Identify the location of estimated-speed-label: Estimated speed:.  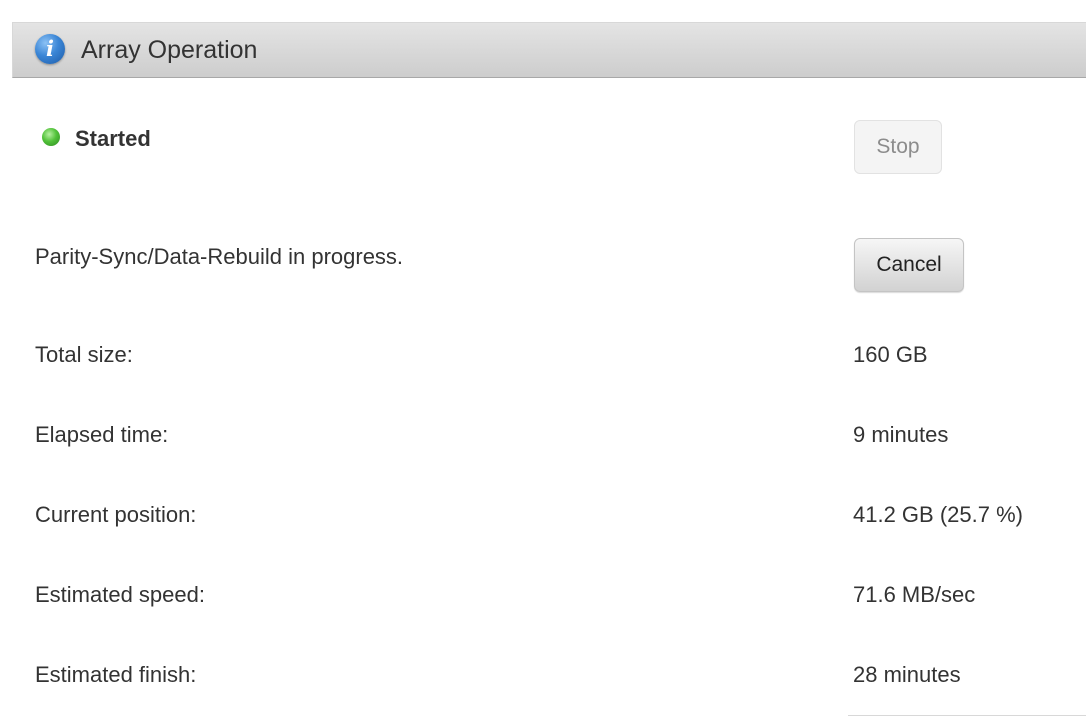
(120, 594).